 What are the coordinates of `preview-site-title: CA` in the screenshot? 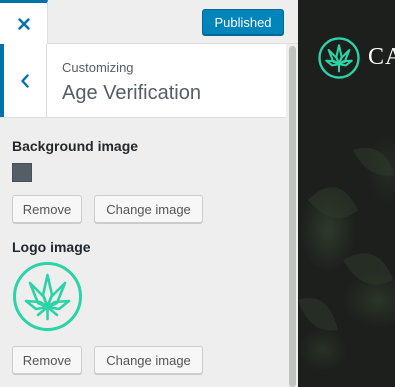 It's located at (381, 57).